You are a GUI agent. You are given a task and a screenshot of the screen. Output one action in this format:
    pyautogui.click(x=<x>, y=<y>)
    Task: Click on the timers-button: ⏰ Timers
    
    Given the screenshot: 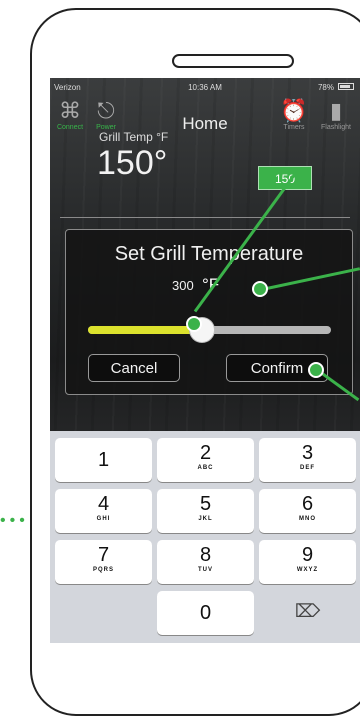 What is the action you would take?
    pyautogui.click(x=294, y=115)
    